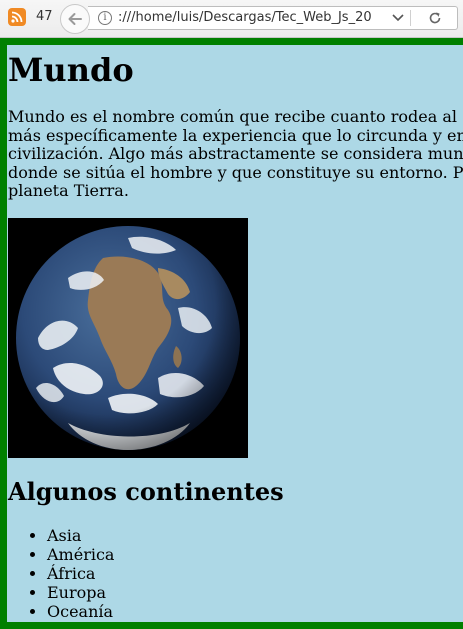 This screenshot has height=629, width=463. What do you see at coordinates (17, 17) in the screenshot?
I see `rss-feed-icon` at bounding box center [17, 17].